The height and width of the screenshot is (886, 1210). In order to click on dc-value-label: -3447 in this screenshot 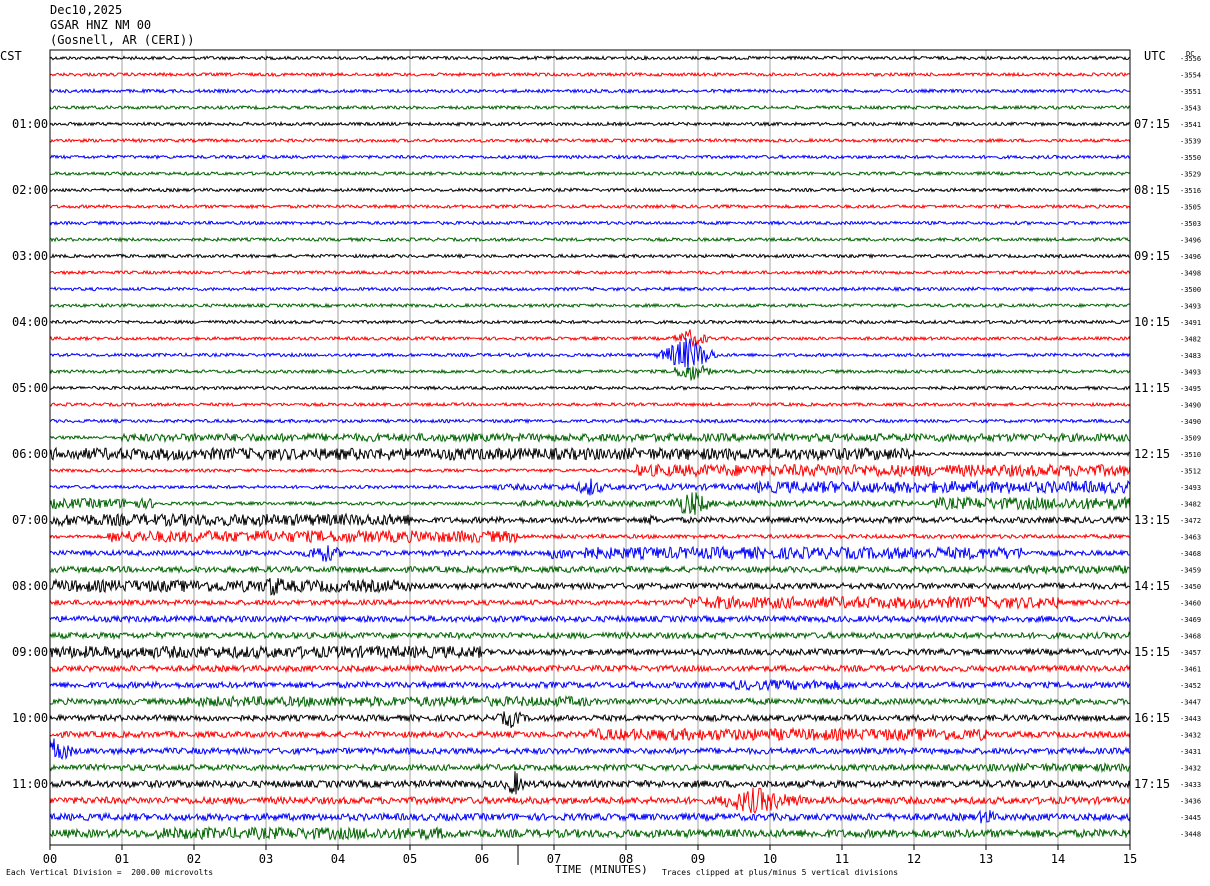, I will do `click(1190, 703)`.